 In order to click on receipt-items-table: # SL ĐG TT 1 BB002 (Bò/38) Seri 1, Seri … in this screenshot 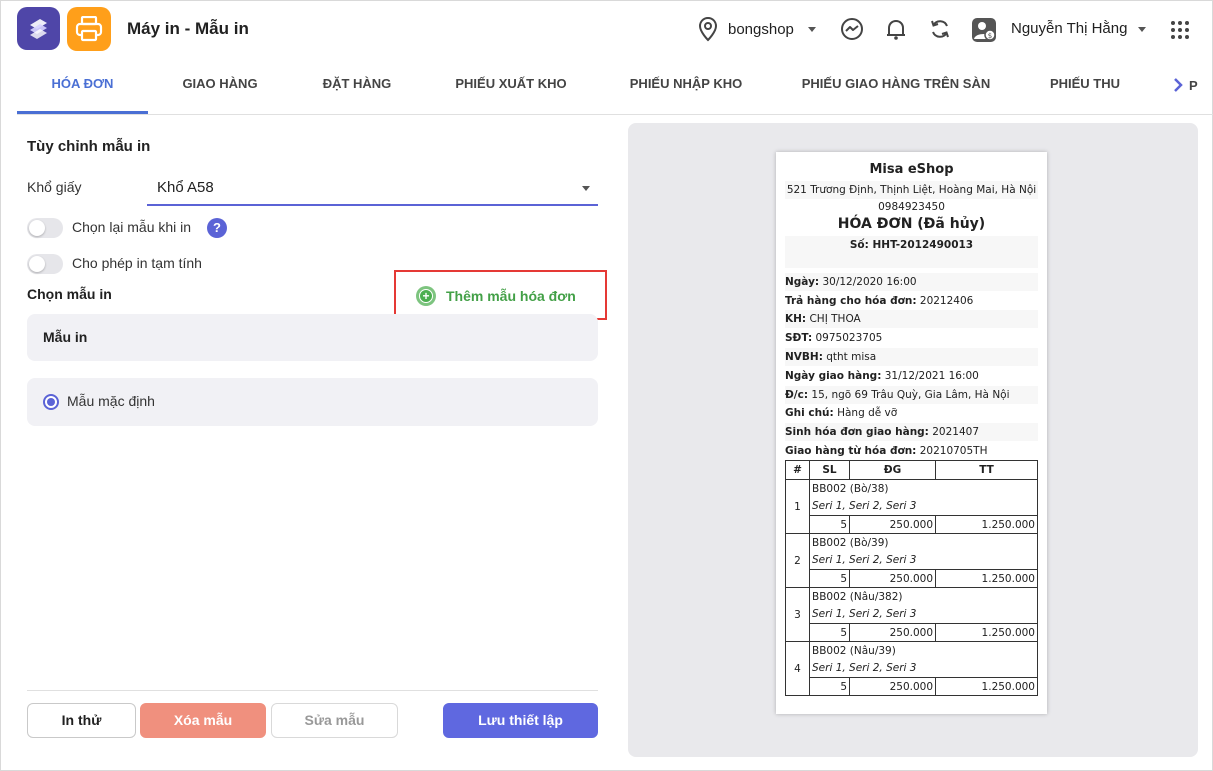, I will do `click(911, 578)`.